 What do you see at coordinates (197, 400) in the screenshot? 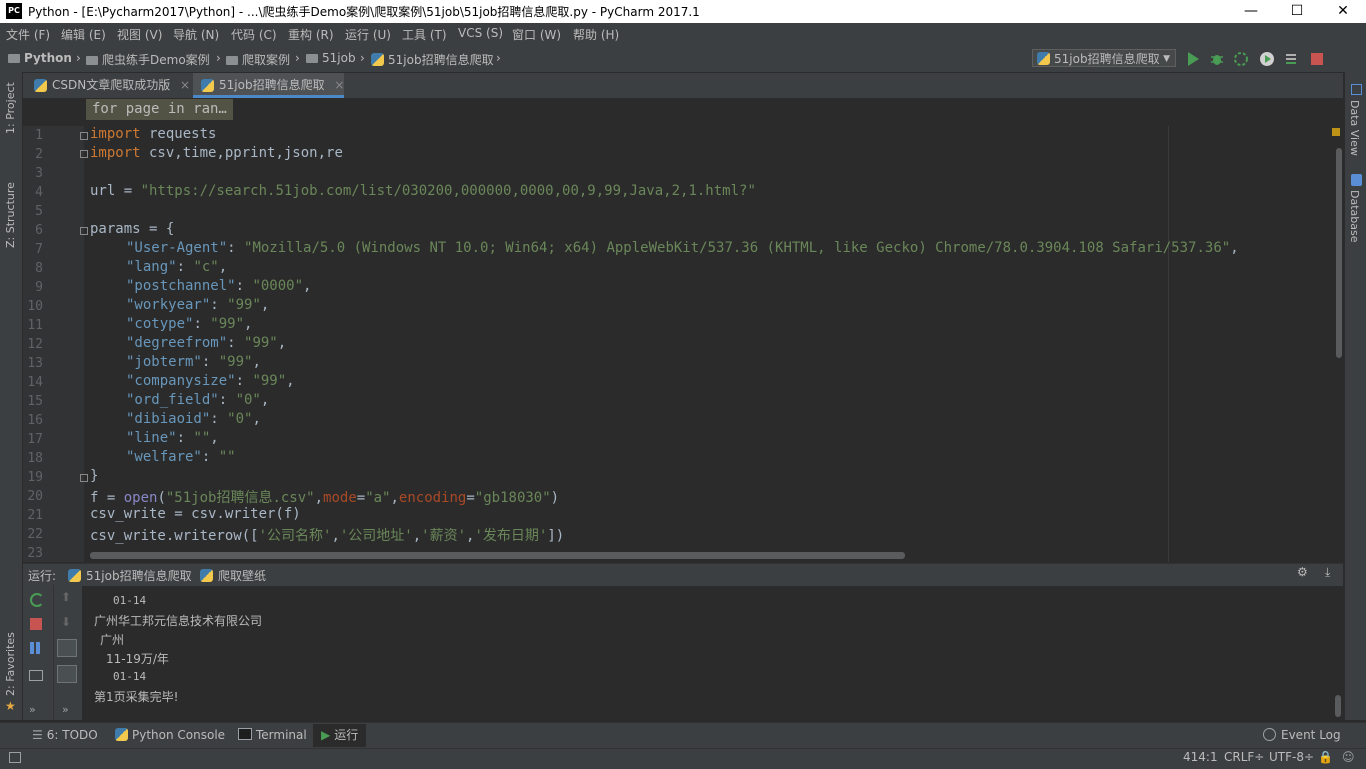
I see `code-line: "ord_field": "0",` at bounding box center [197, 400].